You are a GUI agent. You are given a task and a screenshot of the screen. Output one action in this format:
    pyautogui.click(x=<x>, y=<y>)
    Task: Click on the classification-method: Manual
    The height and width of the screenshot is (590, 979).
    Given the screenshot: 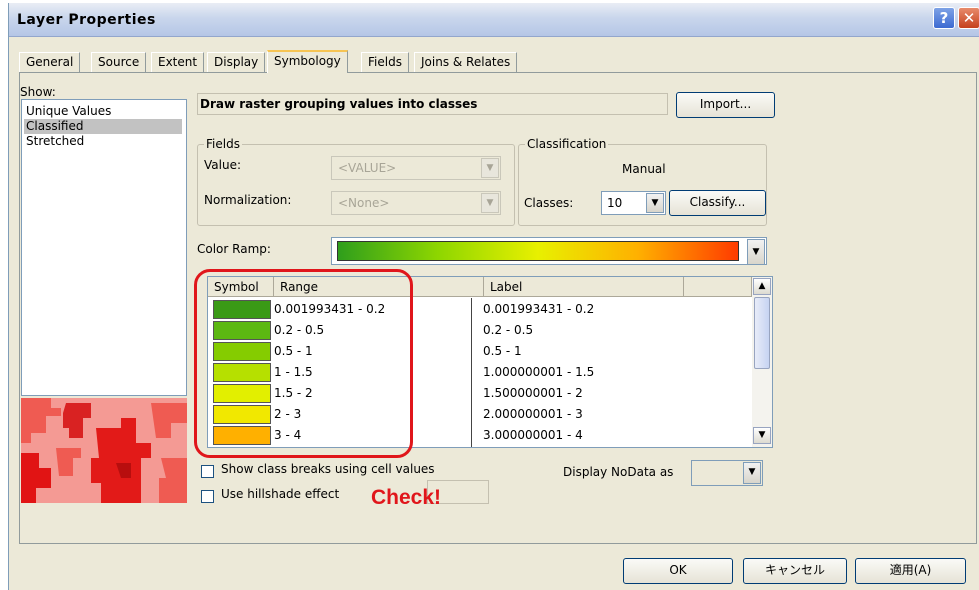 What is the action you would take?
    pyautogui.click(x=644, y=169)
    